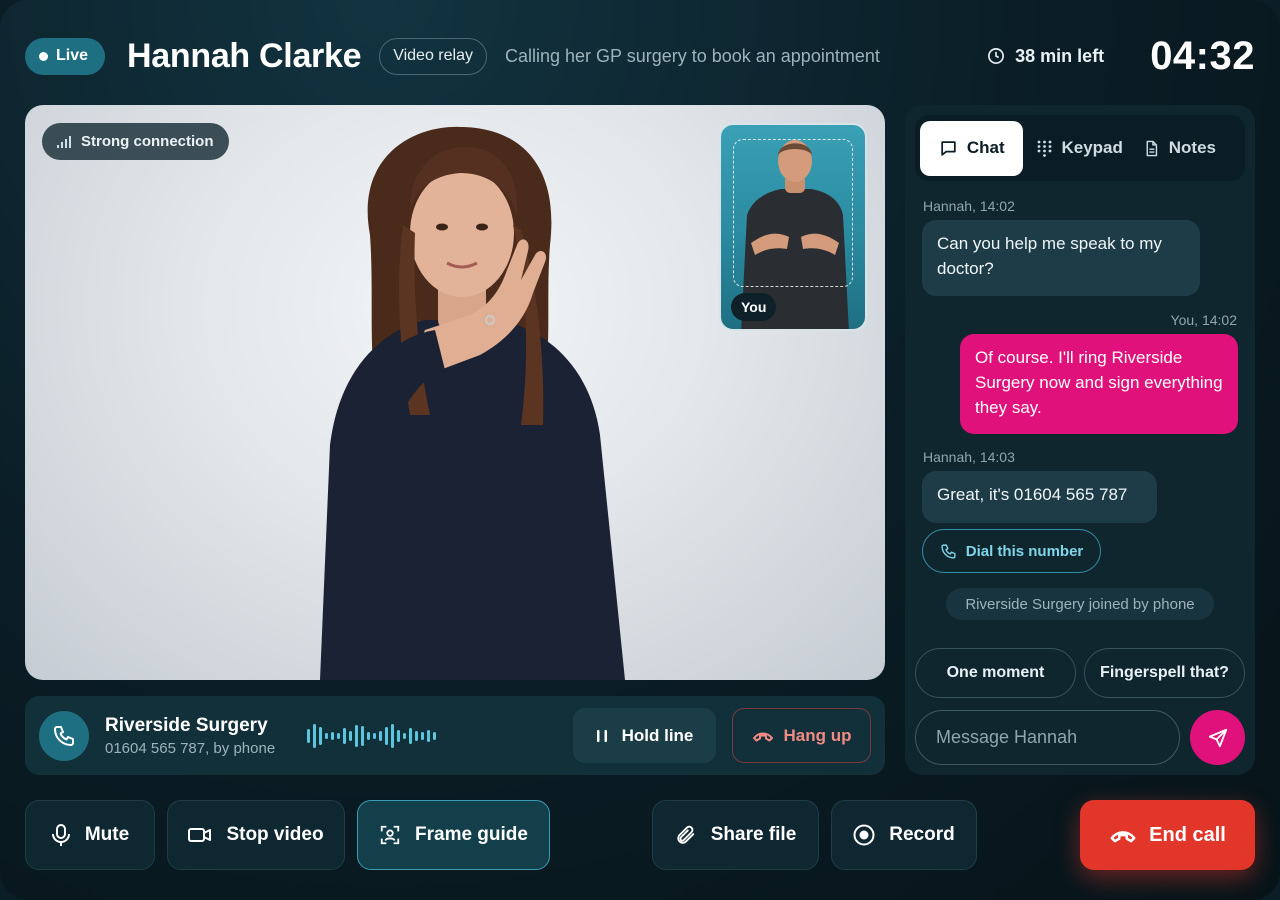 This screenshot has width=1280, height=900. What do you see at coordinates (186, 725) in the screenshot?
I see `phone-participant-name: Riverside Surgery` at bounding box center [186, 725].